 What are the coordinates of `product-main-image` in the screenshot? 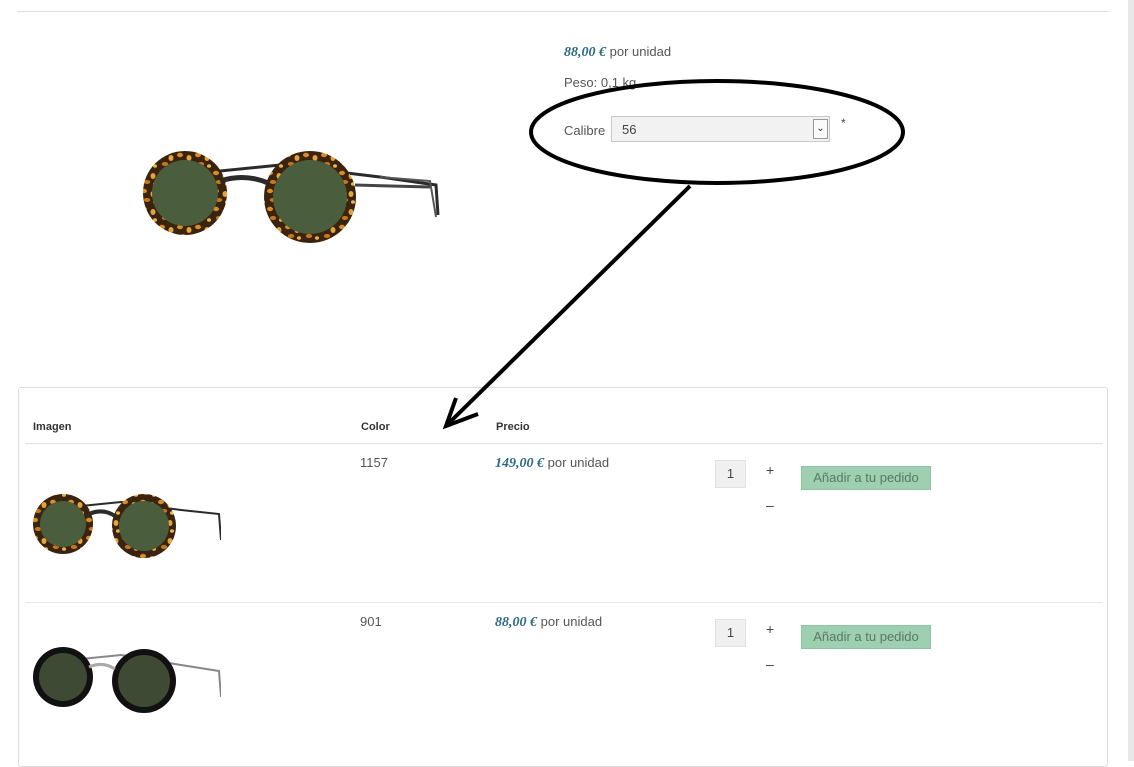 It's located at (290, 190).